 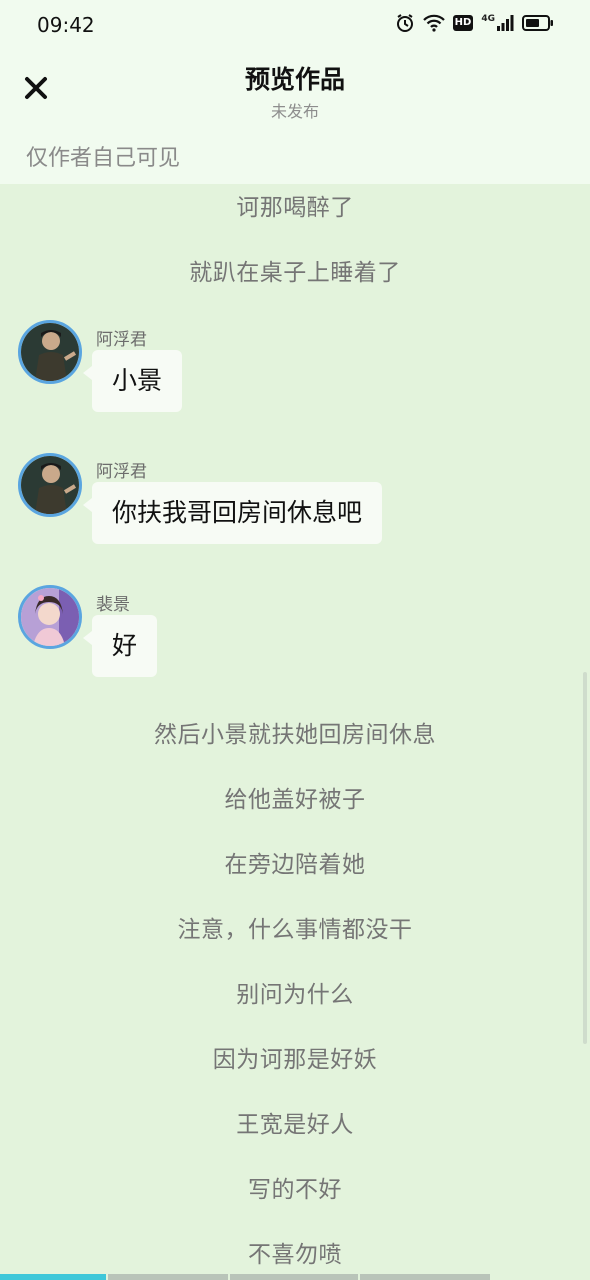 I want to click on scrollbar, so click(x=585, y=858).